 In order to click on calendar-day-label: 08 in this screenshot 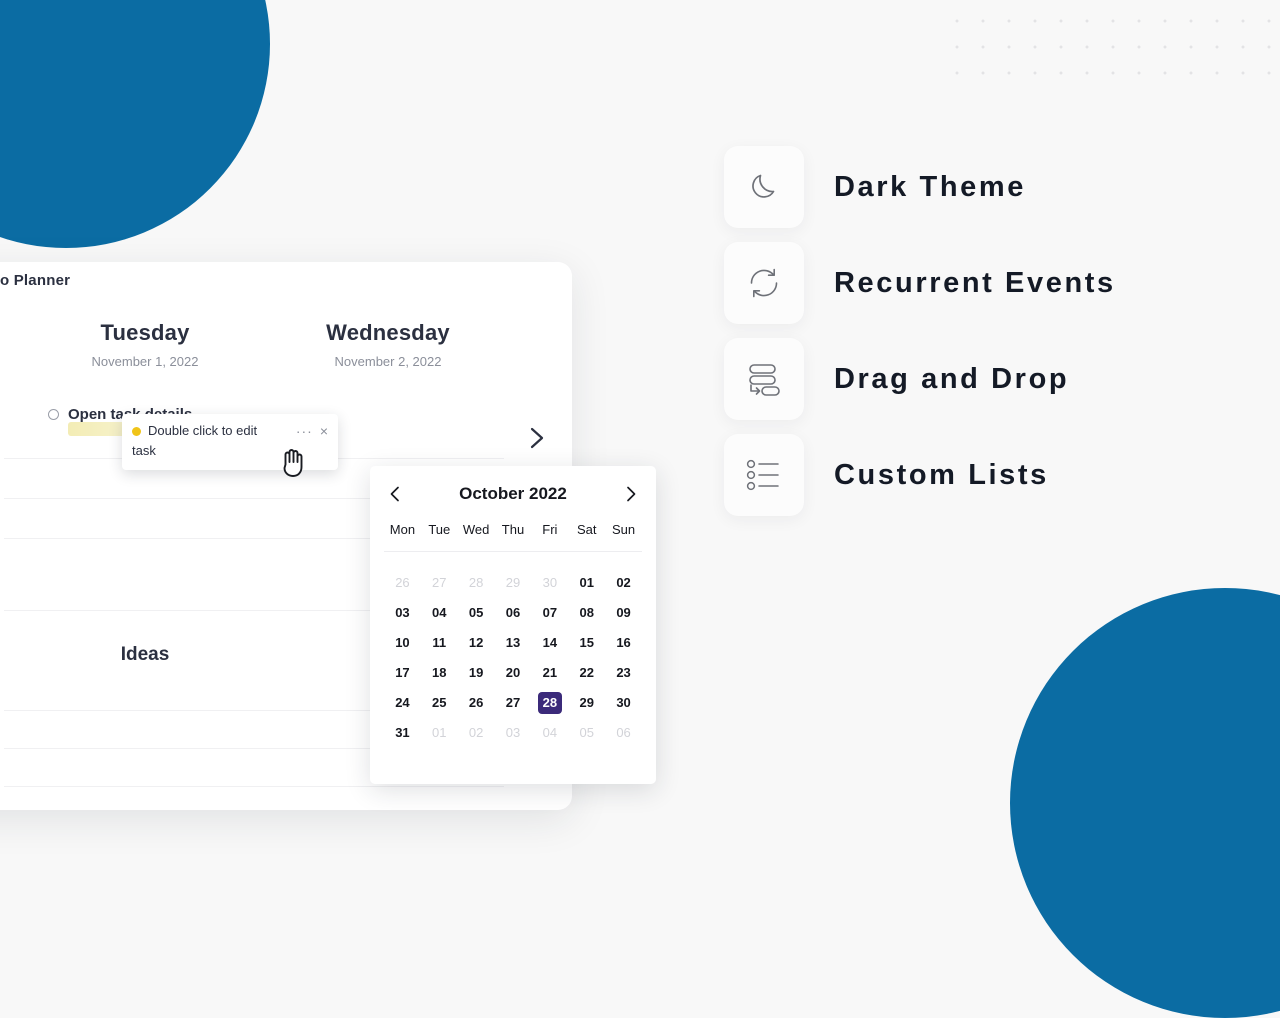, I will do `click(586, 612)`.